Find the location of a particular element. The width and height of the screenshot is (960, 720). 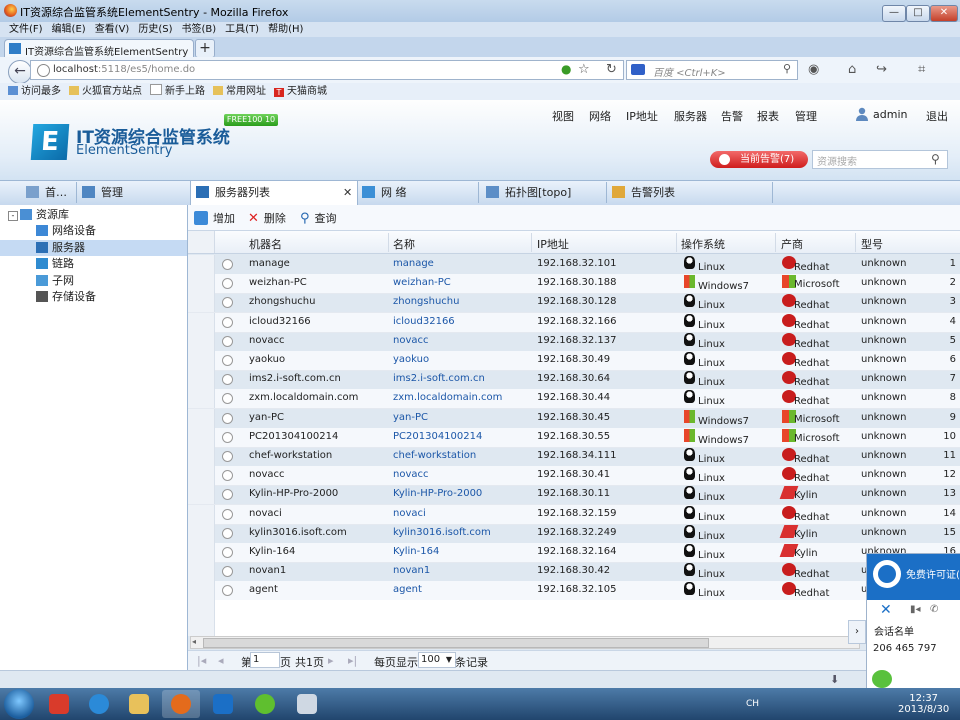

scroll-left-icon: ◂ is located at coordinates (194, 641).